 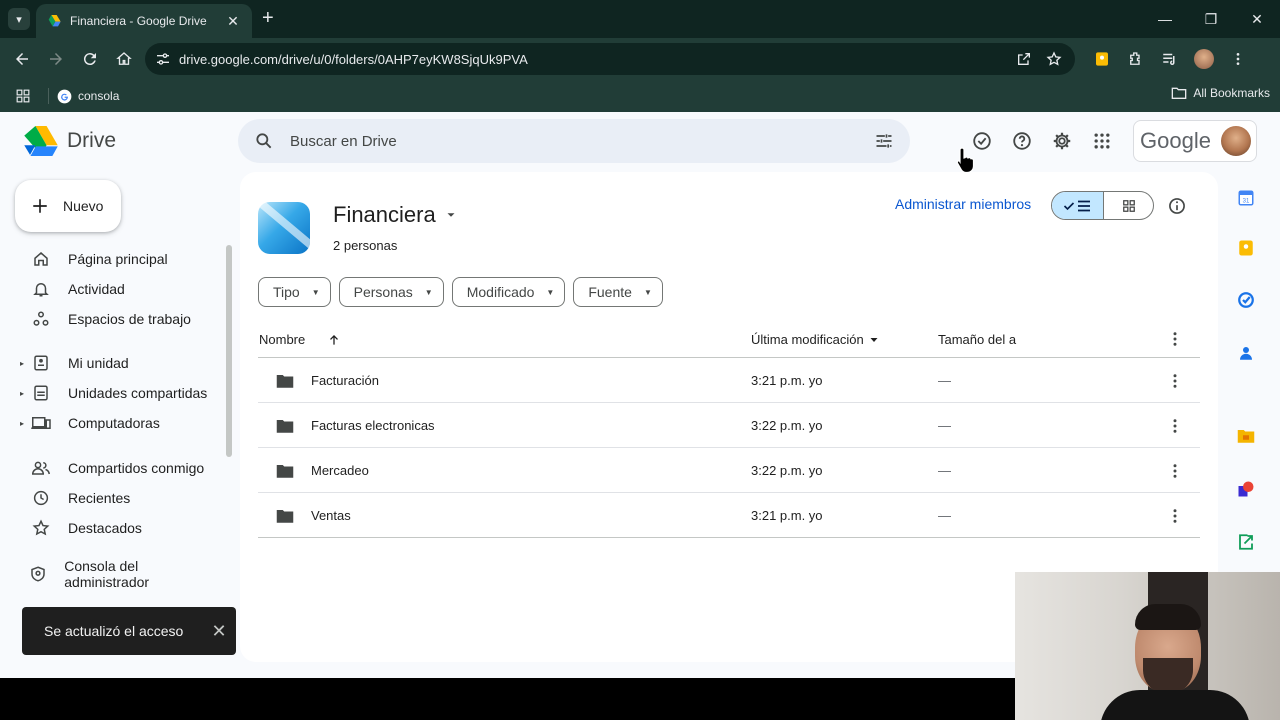 I want to click on search-bar: Buscar en Drive, so click(x=574, y=141).